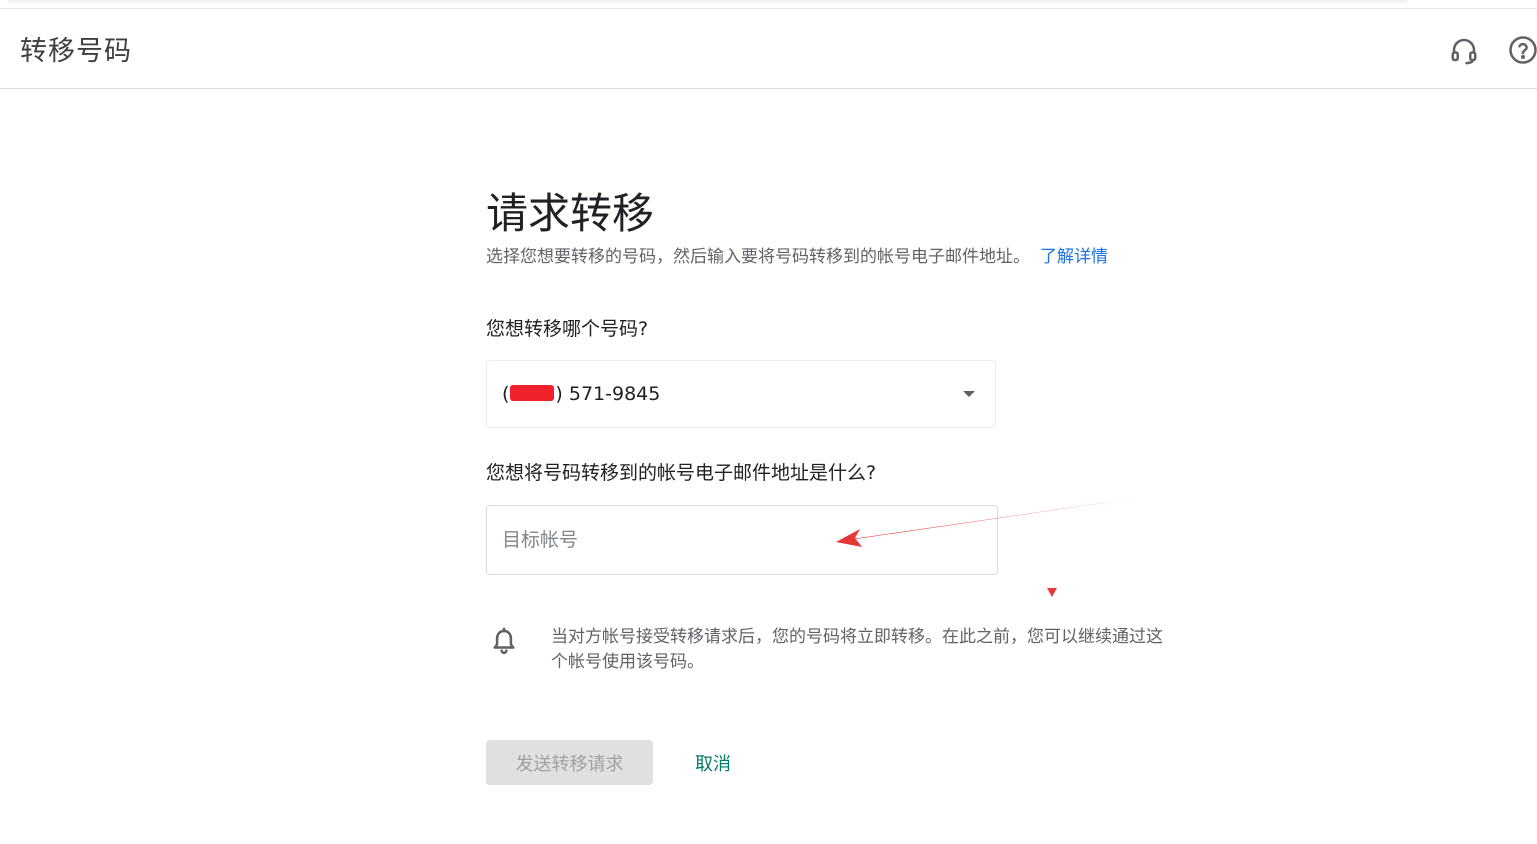 The width and height of the screenshot is (1537, 844). I want to click on phone-number-select: ( ) 571-9845, so click(741, 394).